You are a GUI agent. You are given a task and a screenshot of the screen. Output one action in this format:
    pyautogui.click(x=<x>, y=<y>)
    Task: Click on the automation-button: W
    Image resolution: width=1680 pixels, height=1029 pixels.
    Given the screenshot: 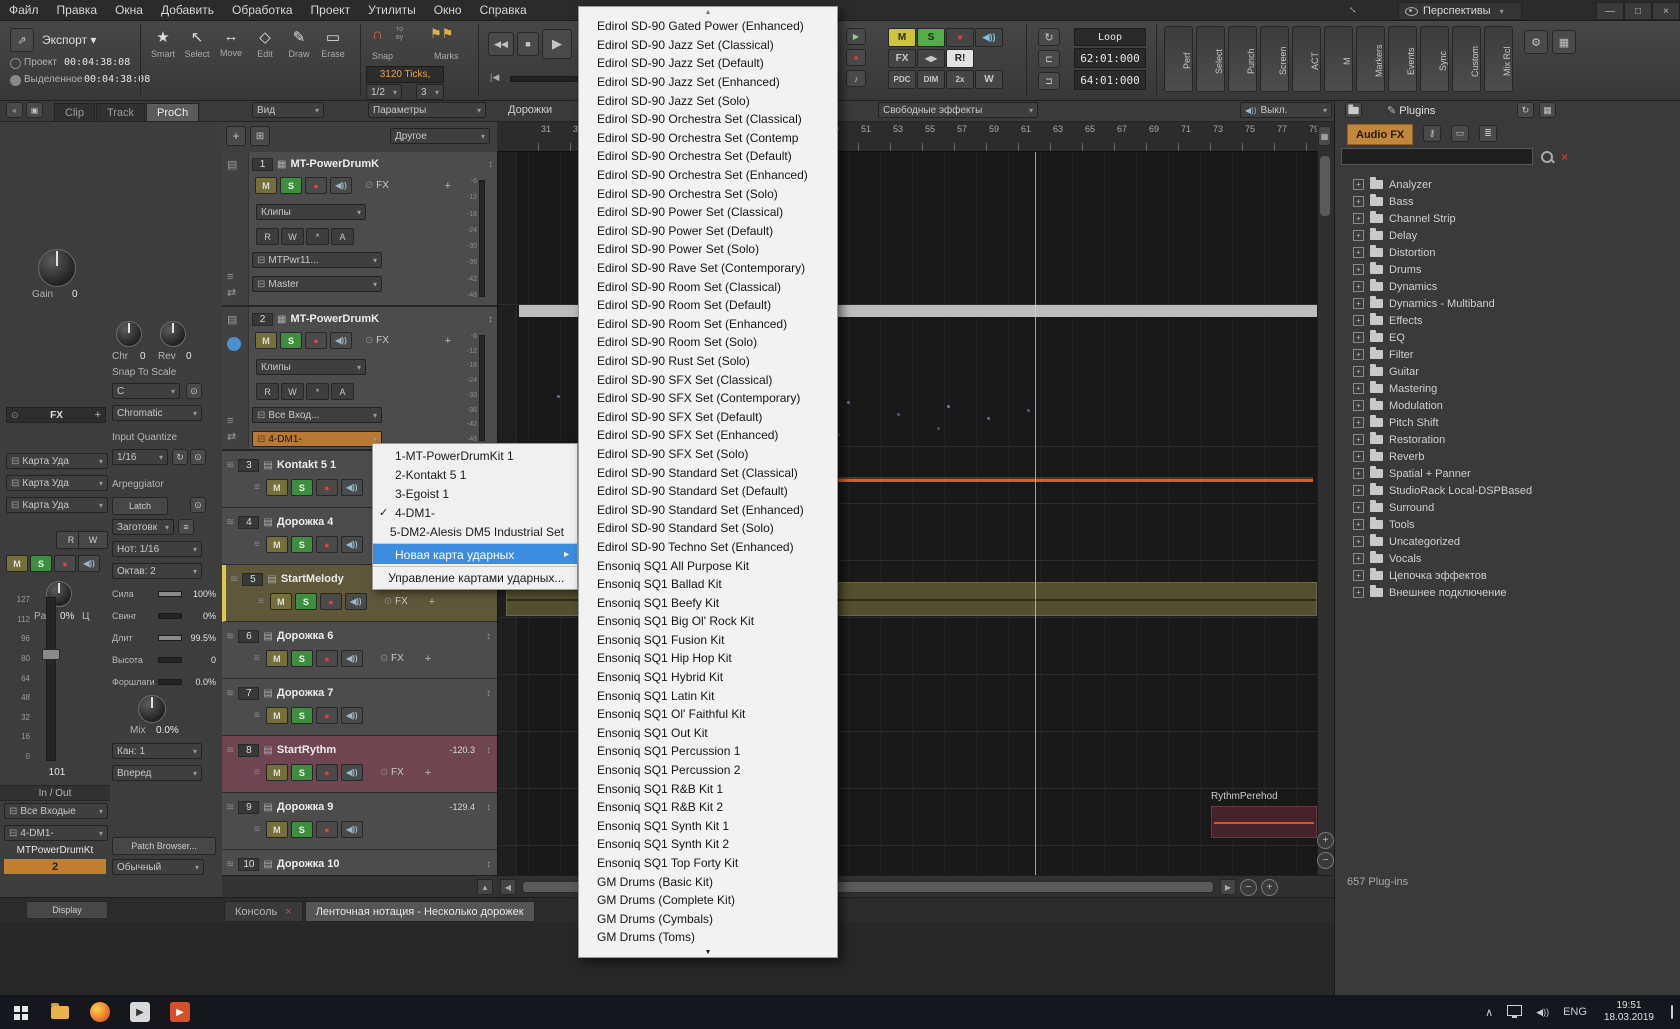 What is the action you would take?
    pyautogui.click(x=292, y=236)
    